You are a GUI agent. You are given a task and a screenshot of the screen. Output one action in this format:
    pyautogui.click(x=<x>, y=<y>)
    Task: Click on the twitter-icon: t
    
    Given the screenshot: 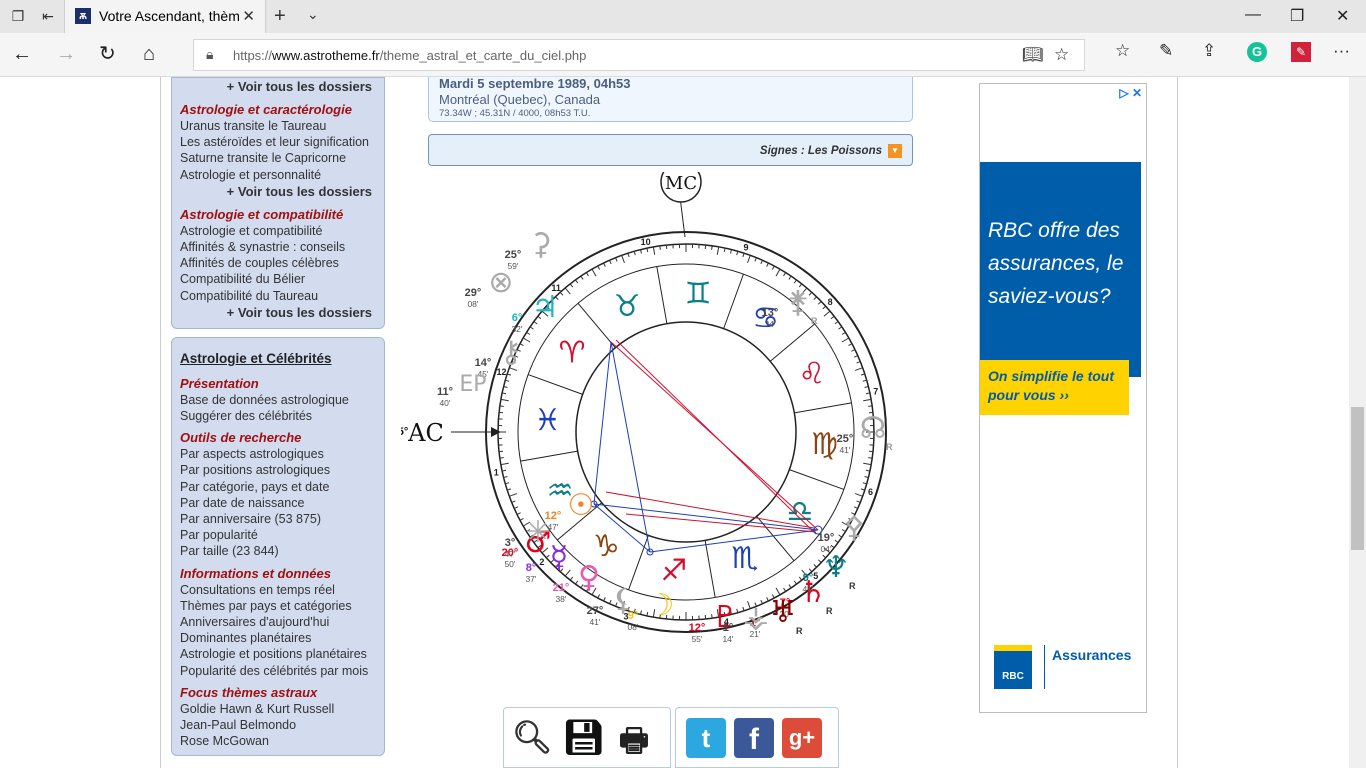 What is the action you would take?
    pyautogui.click(x=706, y=738)
    